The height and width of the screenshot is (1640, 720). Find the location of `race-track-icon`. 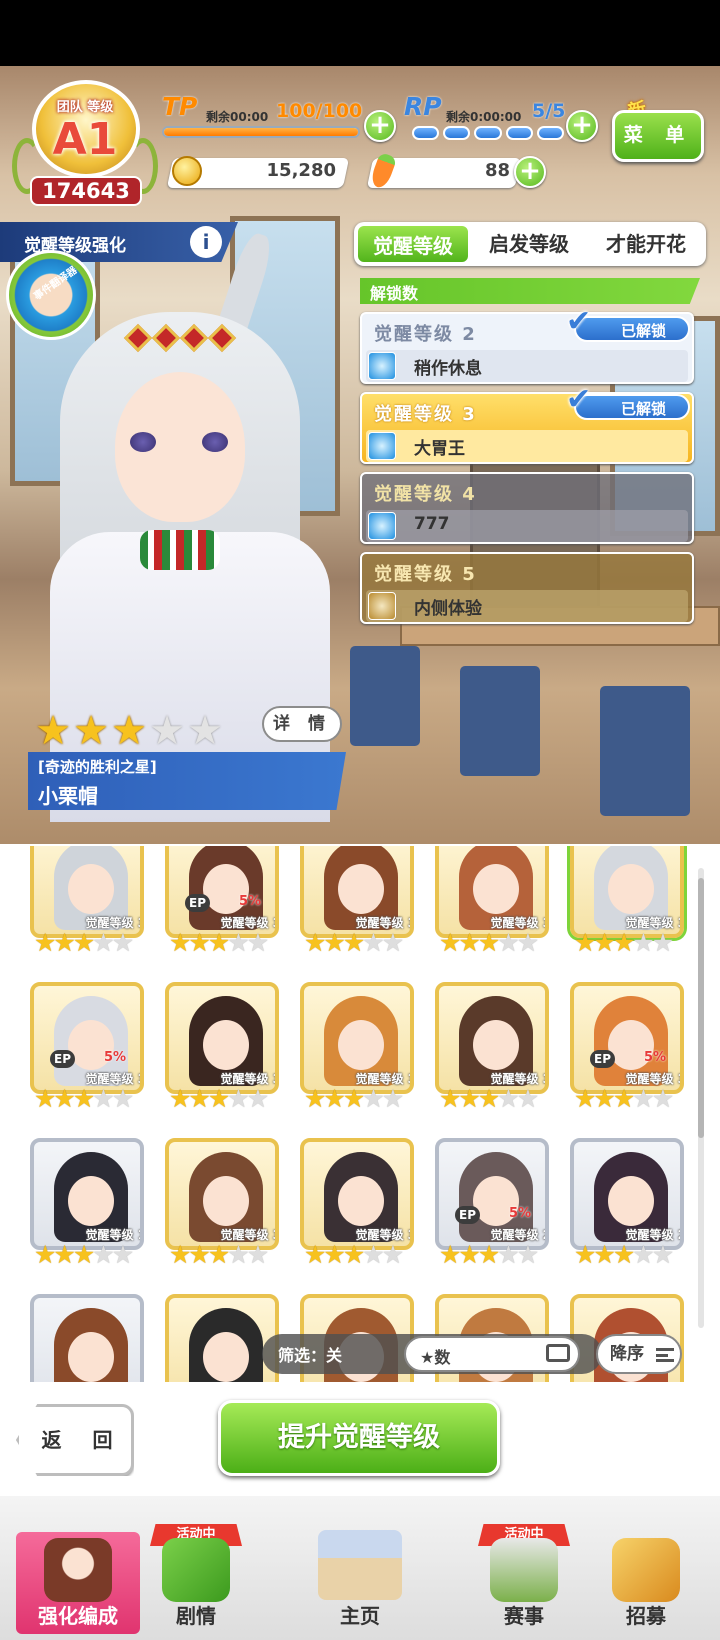

race-track-icon is located at coordinates (524, 1570).